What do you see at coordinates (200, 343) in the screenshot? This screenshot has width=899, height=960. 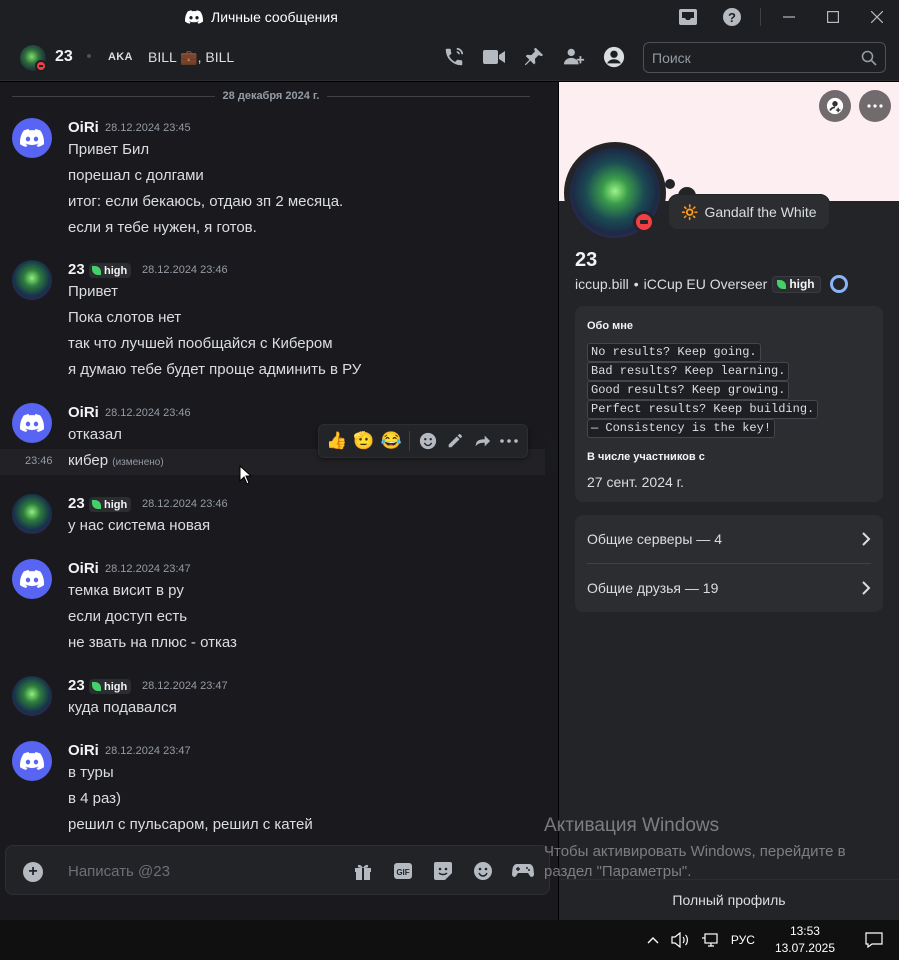 I see `message-text: так что лучшей пообщайся с Кибером` at bounding box center [200, 343].